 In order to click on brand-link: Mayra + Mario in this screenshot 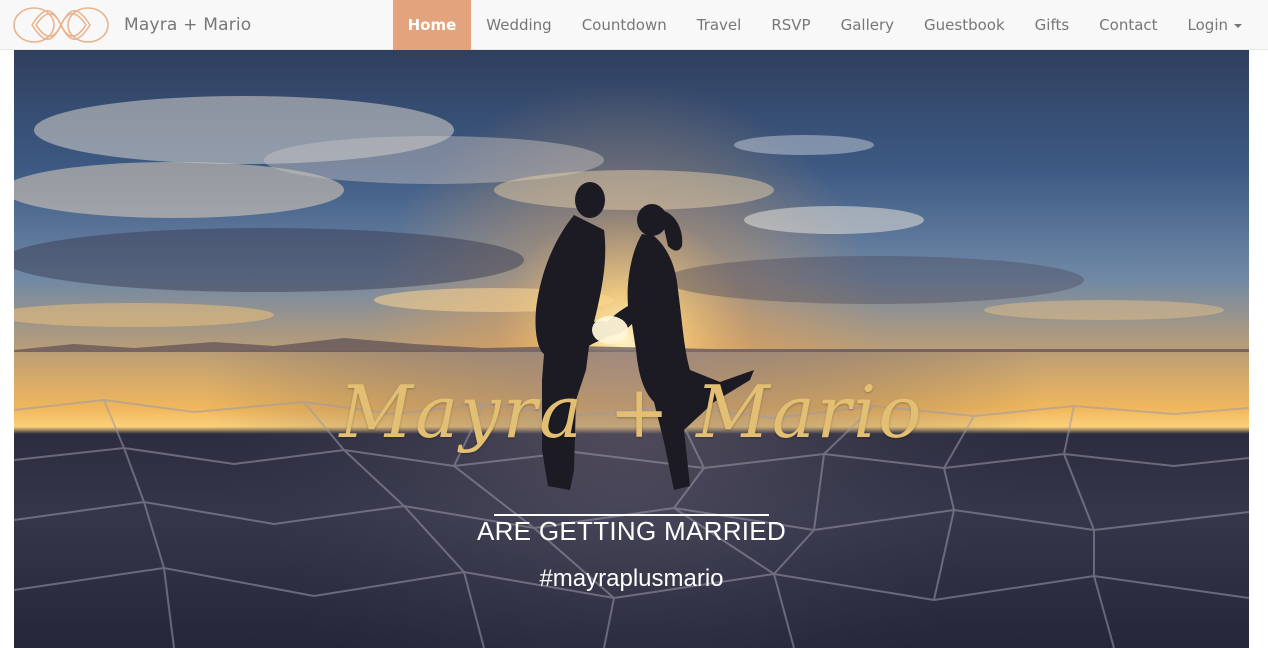, I will do `click(131, 25)`.